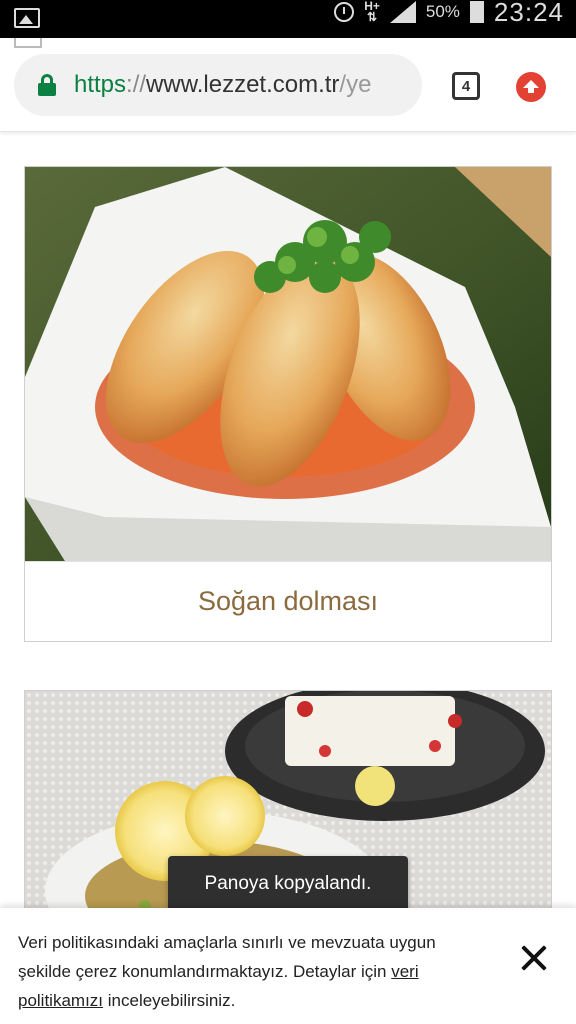 This screenshot has width=576, height=1024. Describe the element at coordinates (288, 601) in the screenshot. I see `recipe-title: Soğan dolması` at that location.